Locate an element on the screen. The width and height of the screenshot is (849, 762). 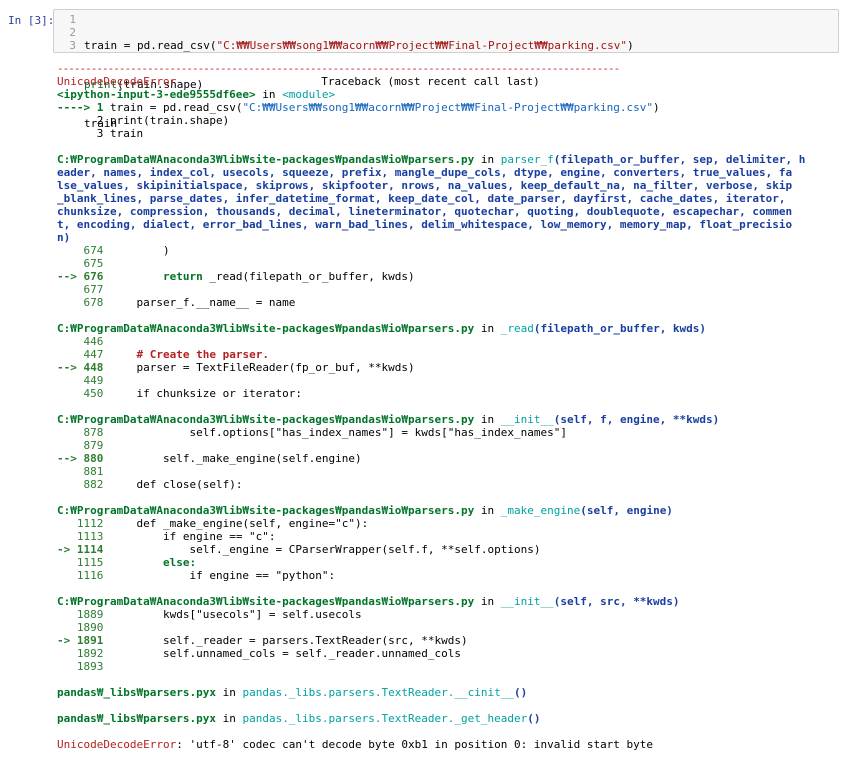
frame-code: if engine == "python": is located at coordinates (262, 575).